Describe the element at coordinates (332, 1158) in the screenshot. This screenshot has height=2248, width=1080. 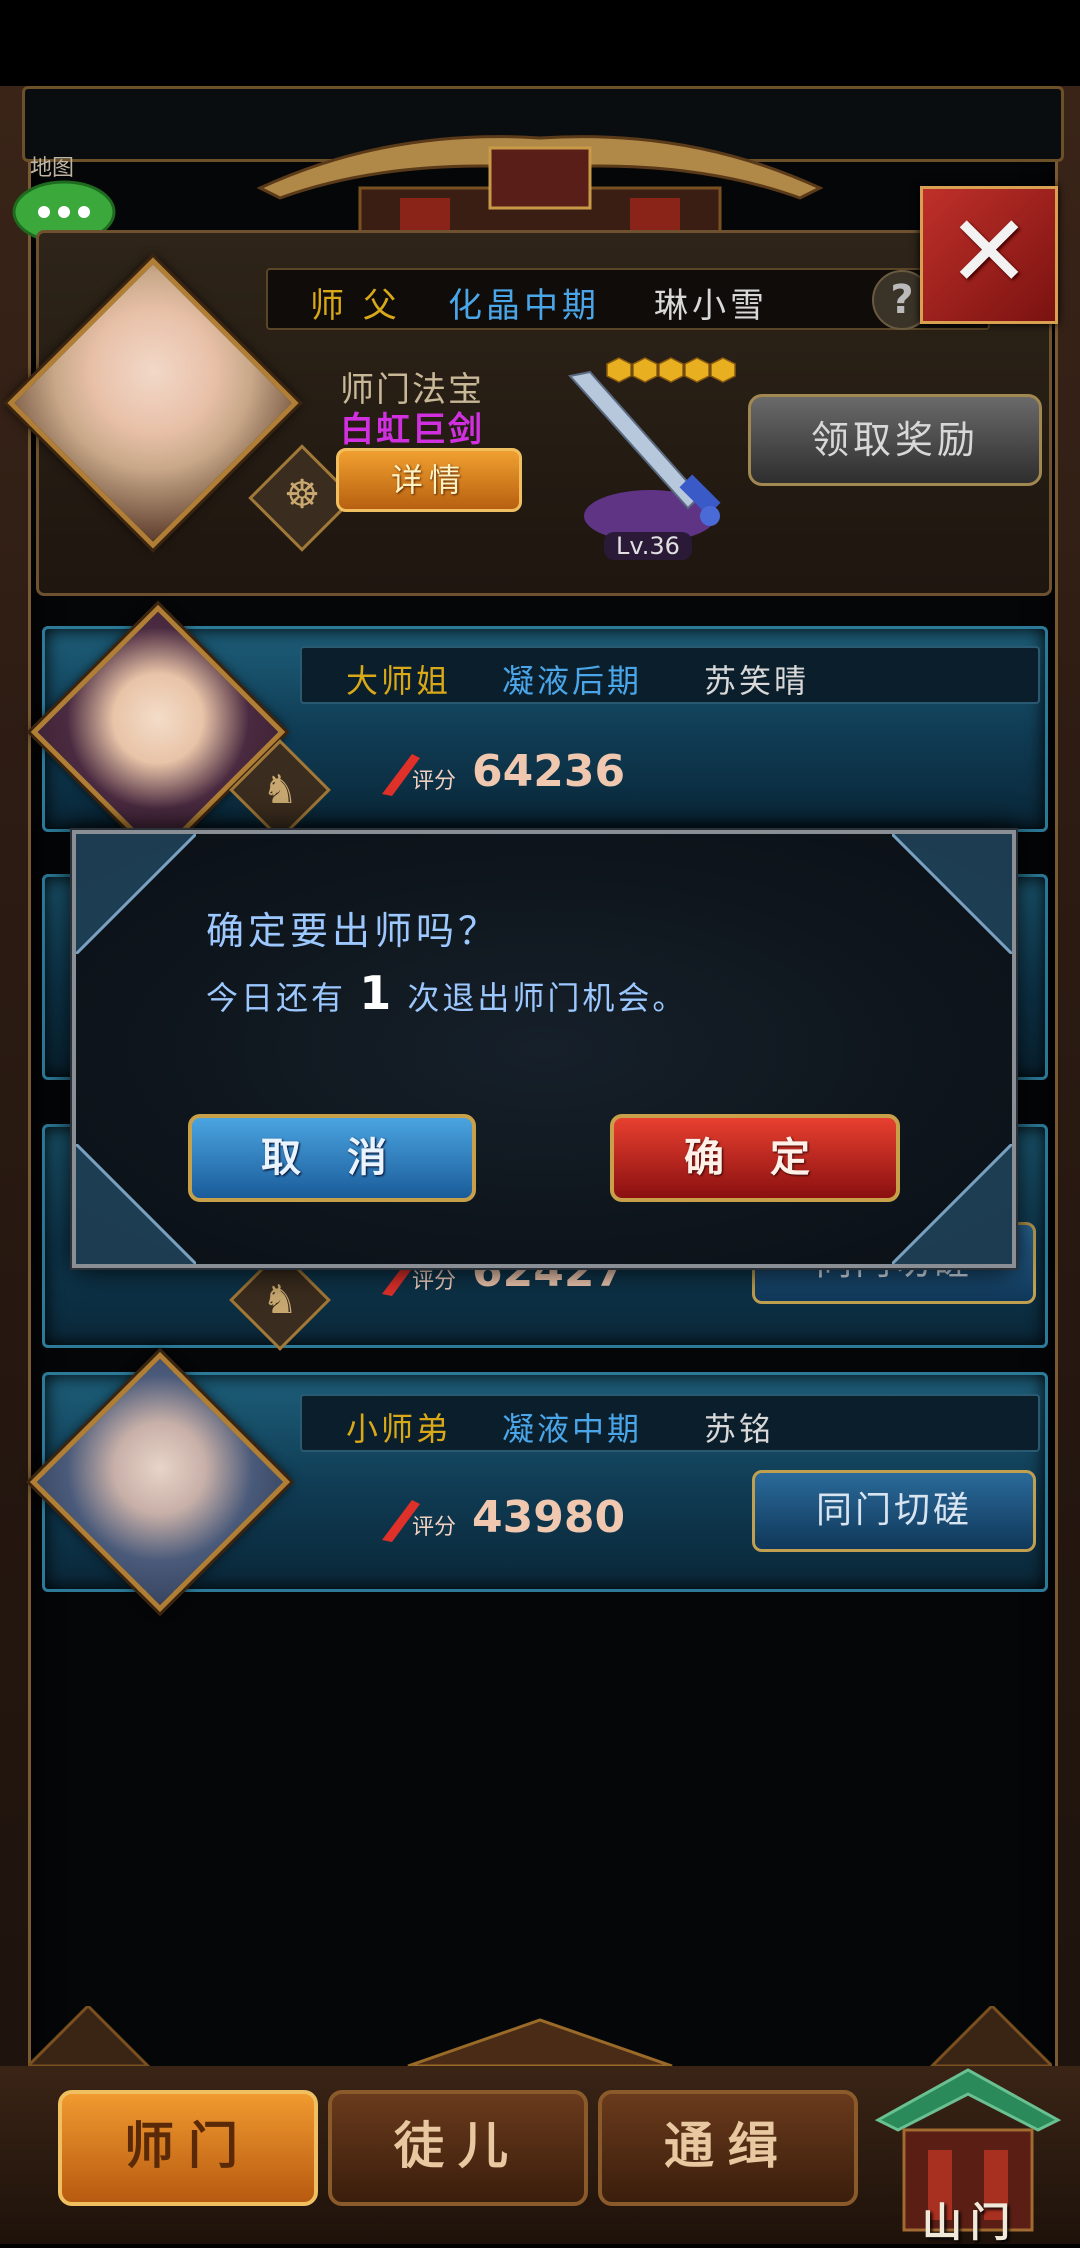
I see `cancel-button: 取 消` at that location.